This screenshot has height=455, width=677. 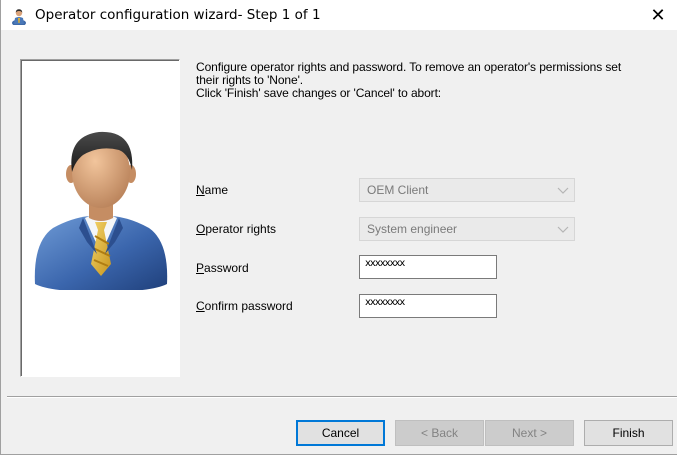 I want to click on operator-rights-label: Operator rights, so click(x=236, y=229).